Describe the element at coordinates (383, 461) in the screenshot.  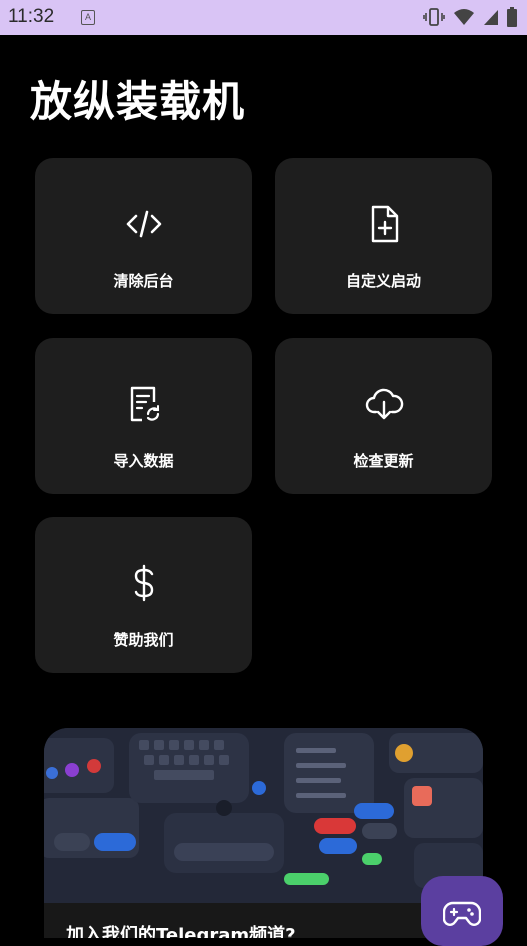
I see `card-label: 检查更新` at that location.